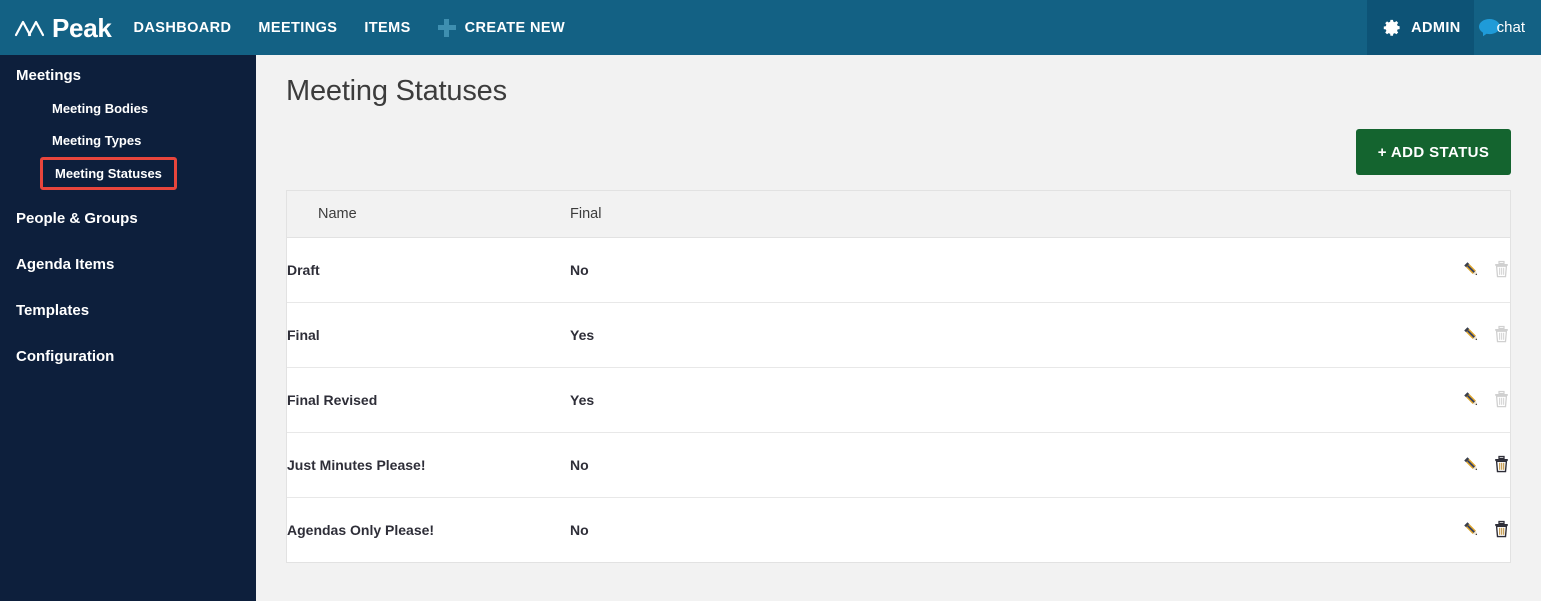 This screenshot has width=1541, height=601. Describe the element at coordinates (428, 465) in the screenshot. I see `cell-name: Just Minutes Please!` at that location.